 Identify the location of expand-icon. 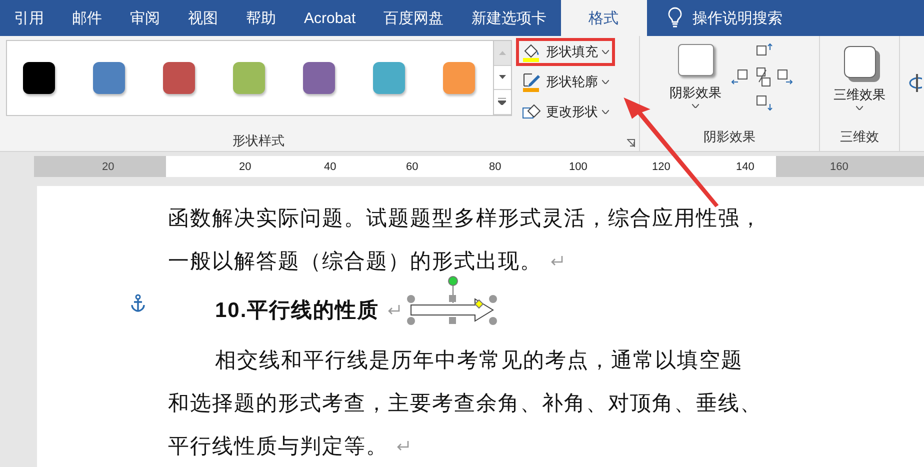
(502, 102).